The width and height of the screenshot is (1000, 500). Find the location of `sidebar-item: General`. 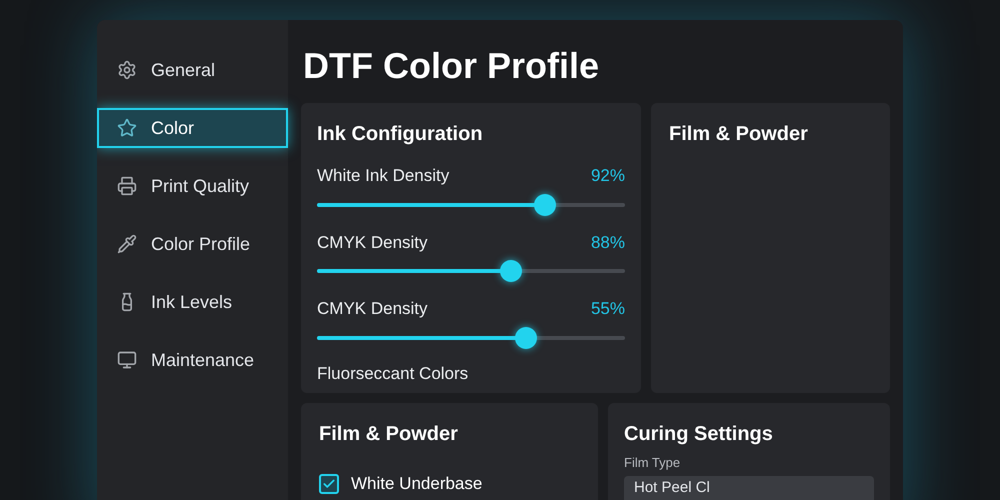

sidebar-item: General is located at coordinates (192, 70).